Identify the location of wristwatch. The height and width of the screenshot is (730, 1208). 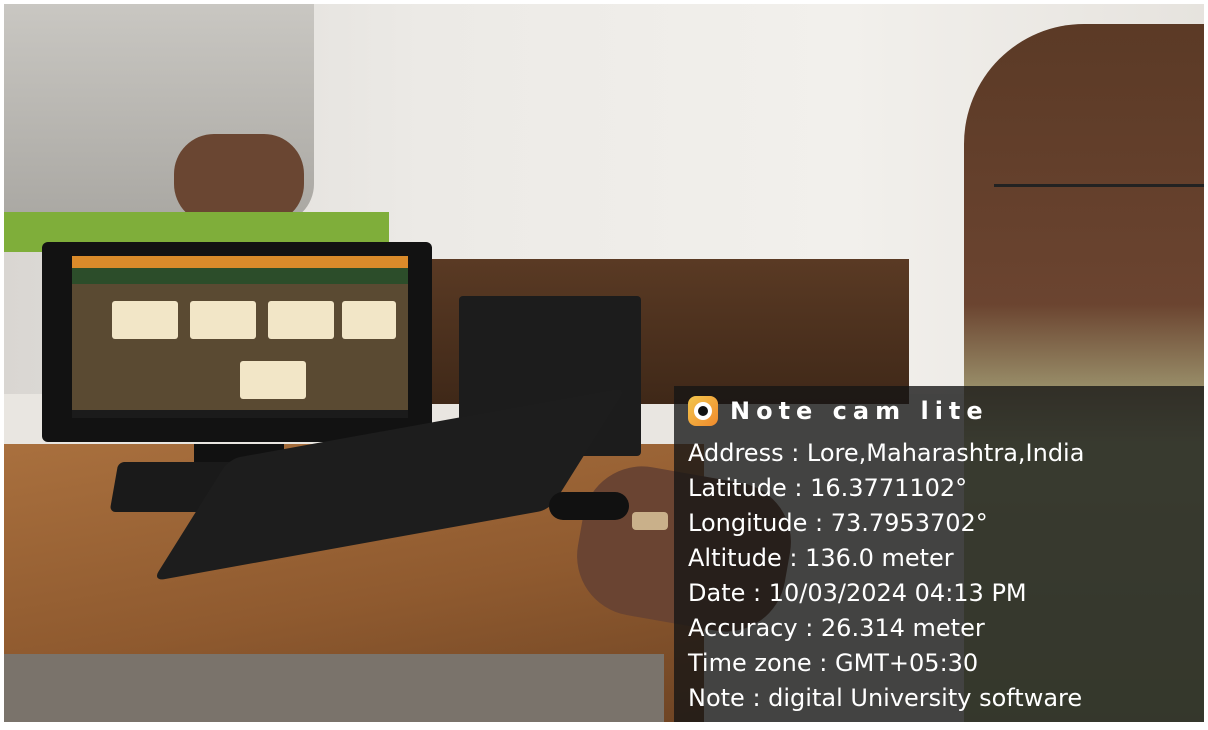
(650, 521).